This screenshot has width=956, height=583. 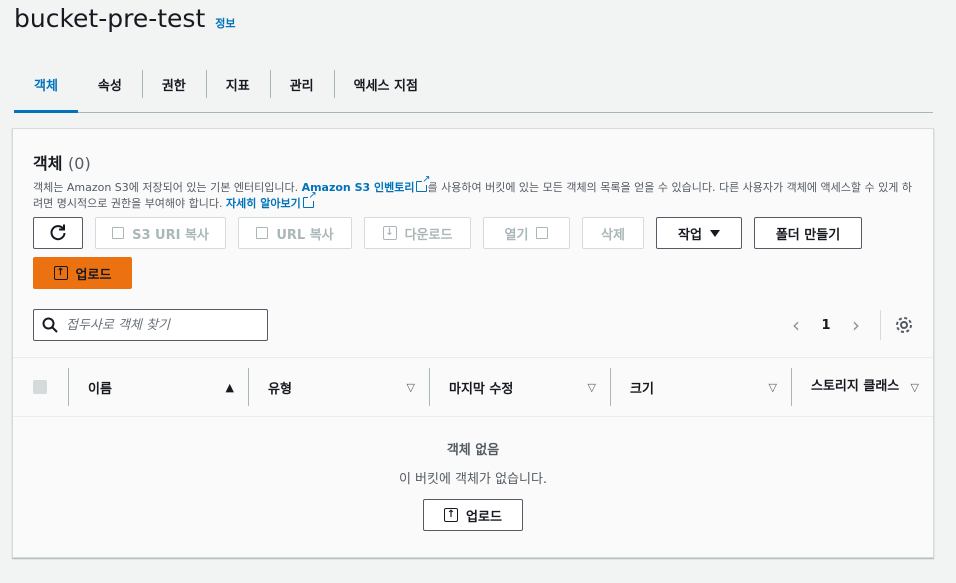 What do you see at coordinates (46, 84) in the screenshot?
I see `tab-objects: 객체` at bounding box center [46, 84].